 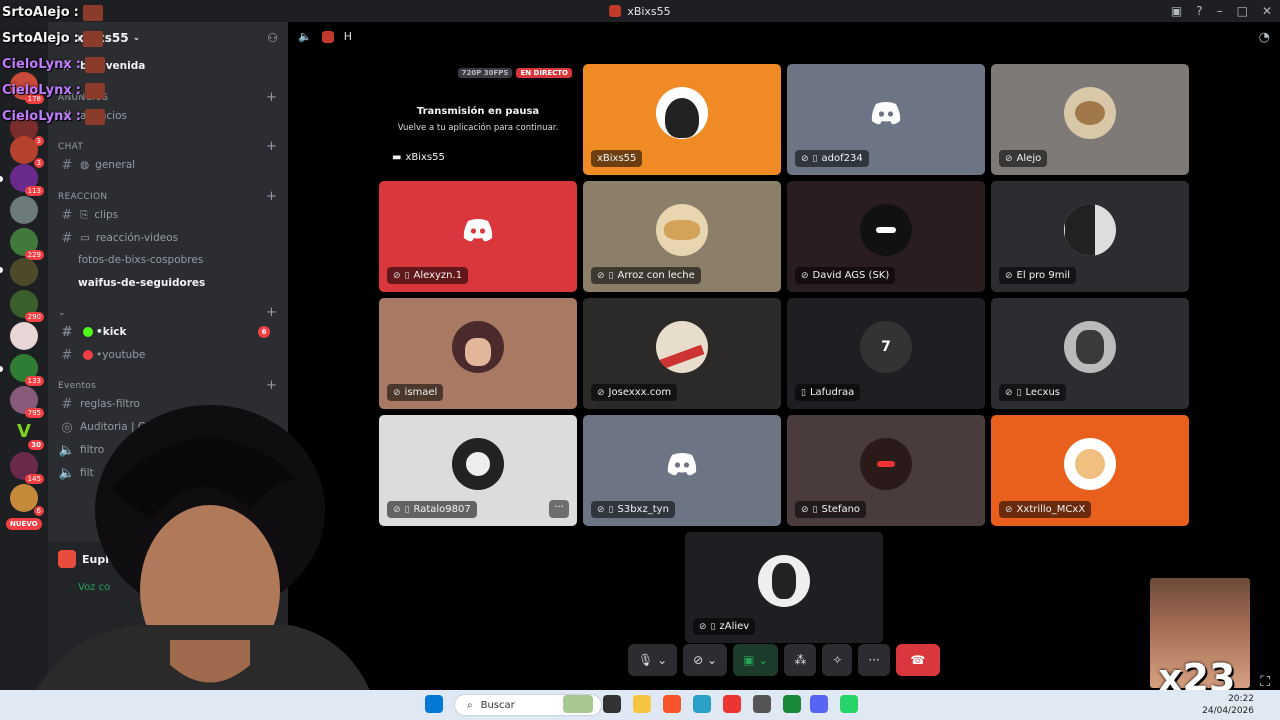 What do you see at coordinates (167, 312) in the screenshot?
I see `category-unnamed: ⌄ +` at bounding box center [167, 312].